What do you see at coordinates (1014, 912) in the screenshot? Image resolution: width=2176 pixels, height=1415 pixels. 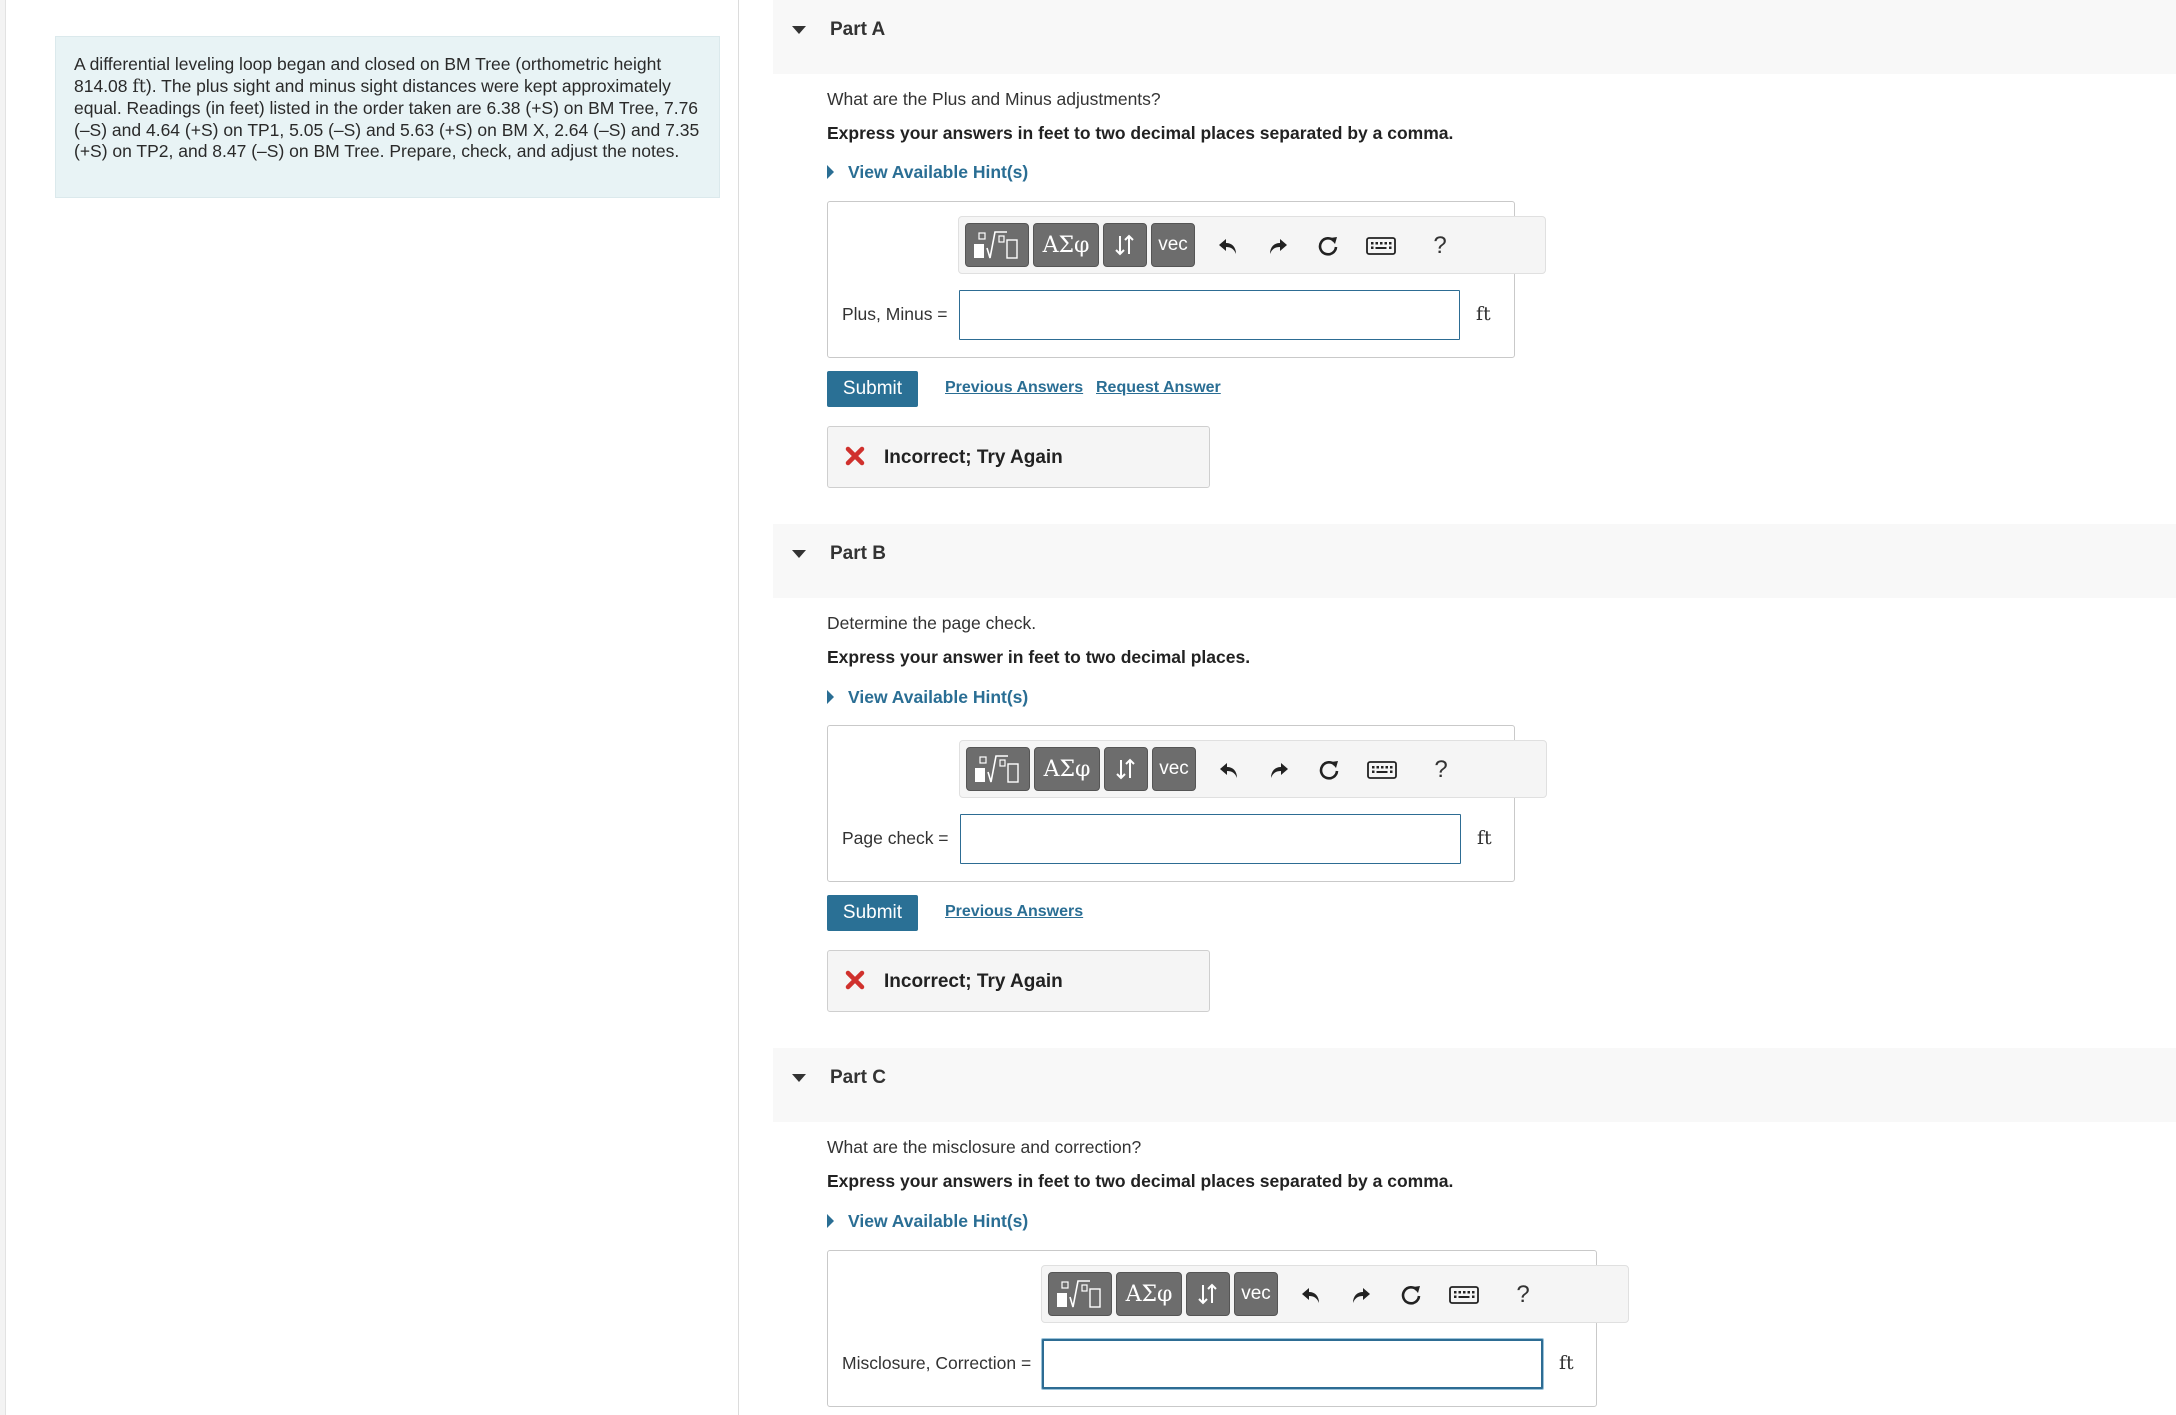 I see `part-b-previous-answers-link: Previous Answers` at bounding box center [1014, 912].